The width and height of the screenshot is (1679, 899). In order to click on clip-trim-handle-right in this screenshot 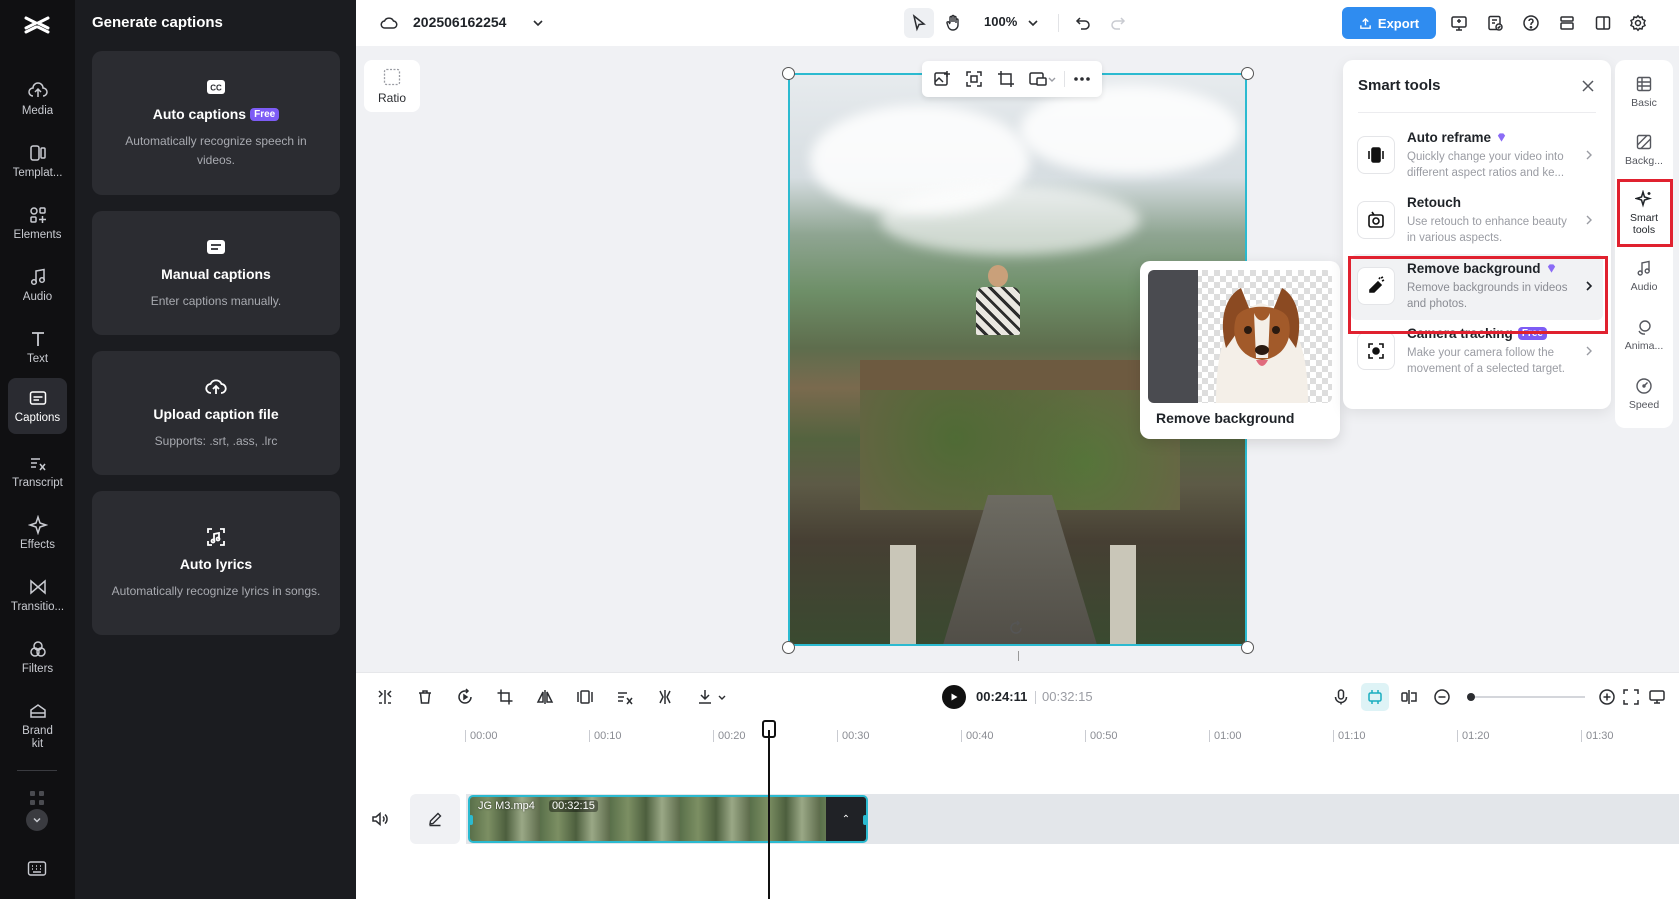, I will do `click(865, 820)`.